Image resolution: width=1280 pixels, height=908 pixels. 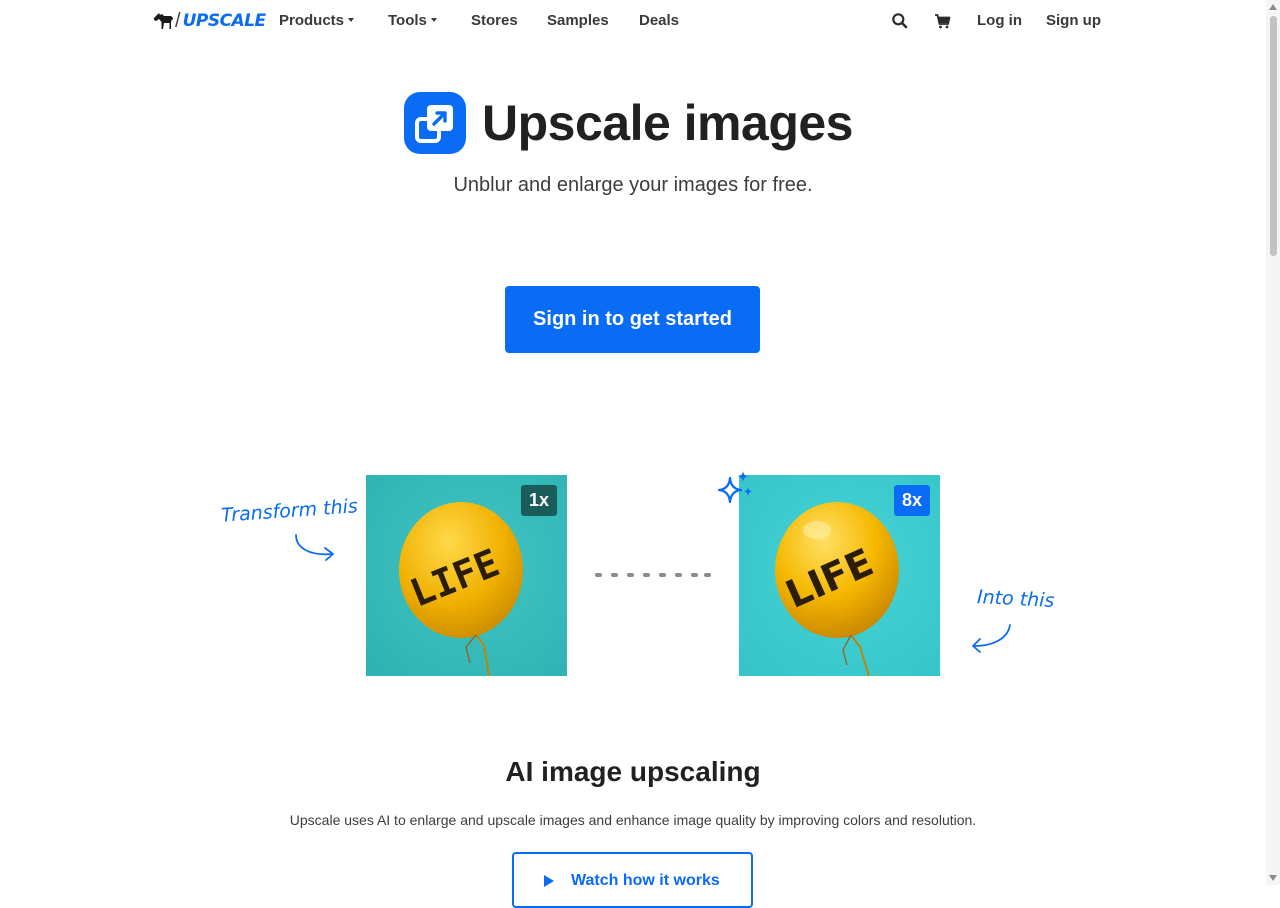 I want to click on nav-samples: Samples, so click(x=578, y=21).